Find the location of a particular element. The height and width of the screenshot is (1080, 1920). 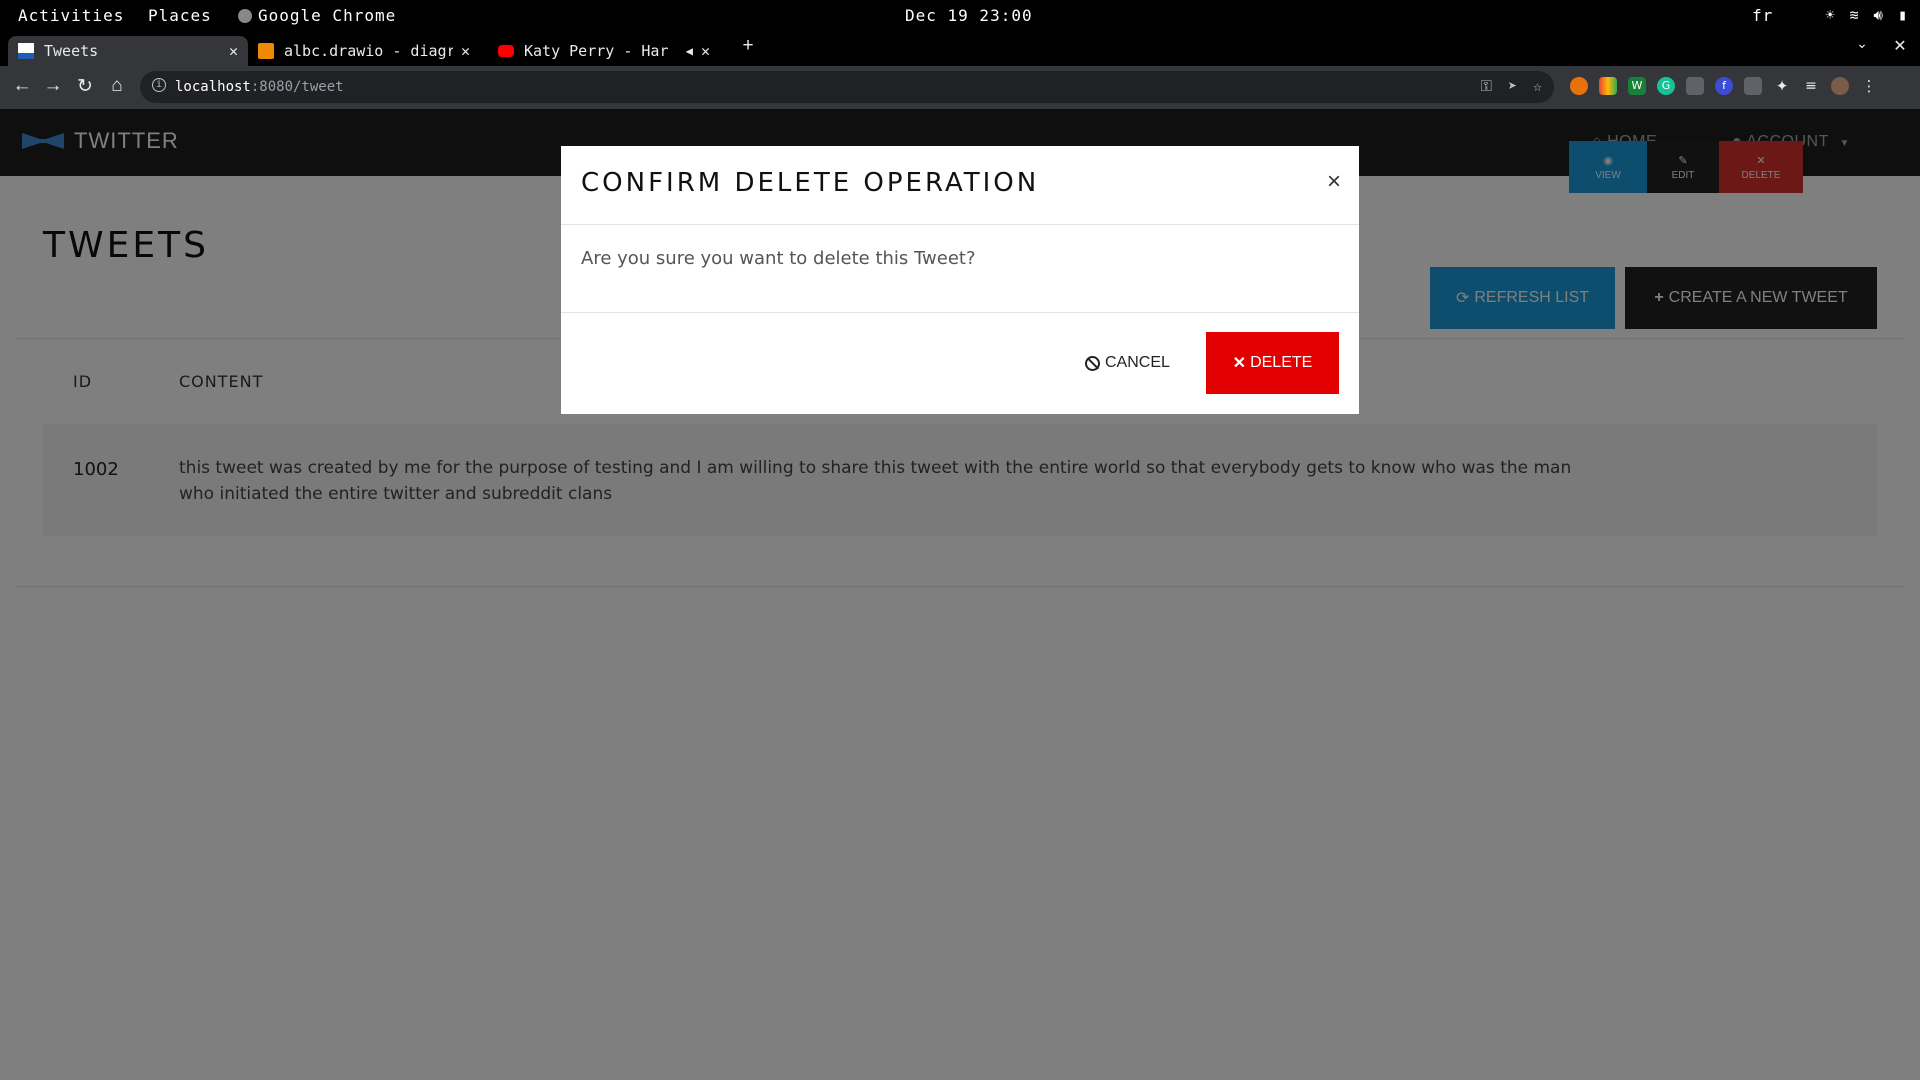

extension-6-icon: f is located at coordinates (1724, 86).